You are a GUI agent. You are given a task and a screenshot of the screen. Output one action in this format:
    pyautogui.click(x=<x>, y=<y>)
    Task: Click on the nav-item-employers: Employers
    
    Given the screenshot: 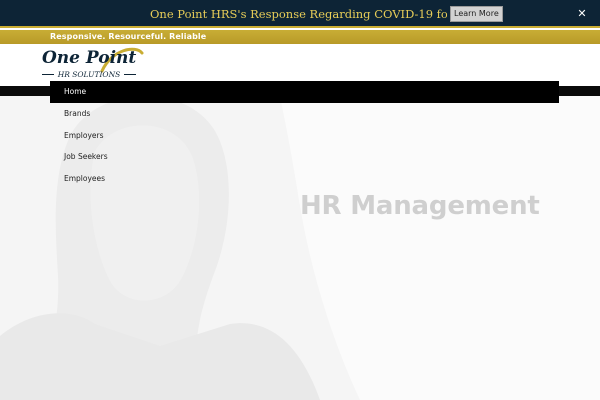 What is the action you would take?
    pyautogui.click(x=304, y=136)
    